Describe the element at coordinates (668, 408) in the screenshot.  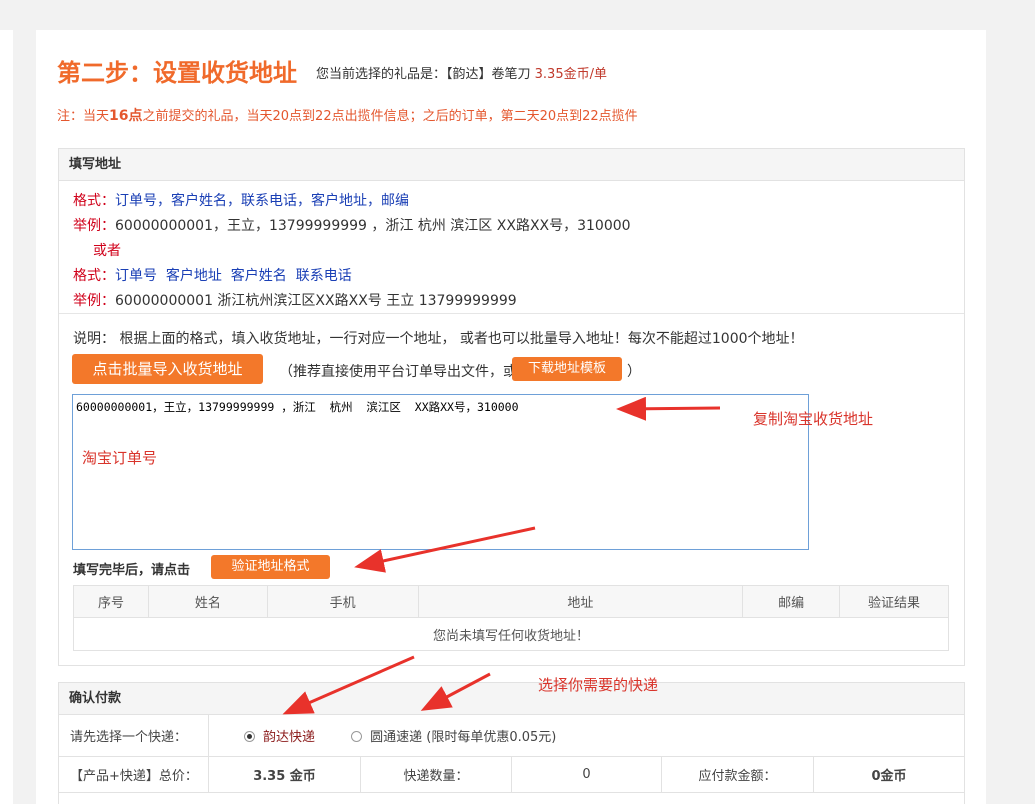
I see `arrow-to-textarea` at that location.